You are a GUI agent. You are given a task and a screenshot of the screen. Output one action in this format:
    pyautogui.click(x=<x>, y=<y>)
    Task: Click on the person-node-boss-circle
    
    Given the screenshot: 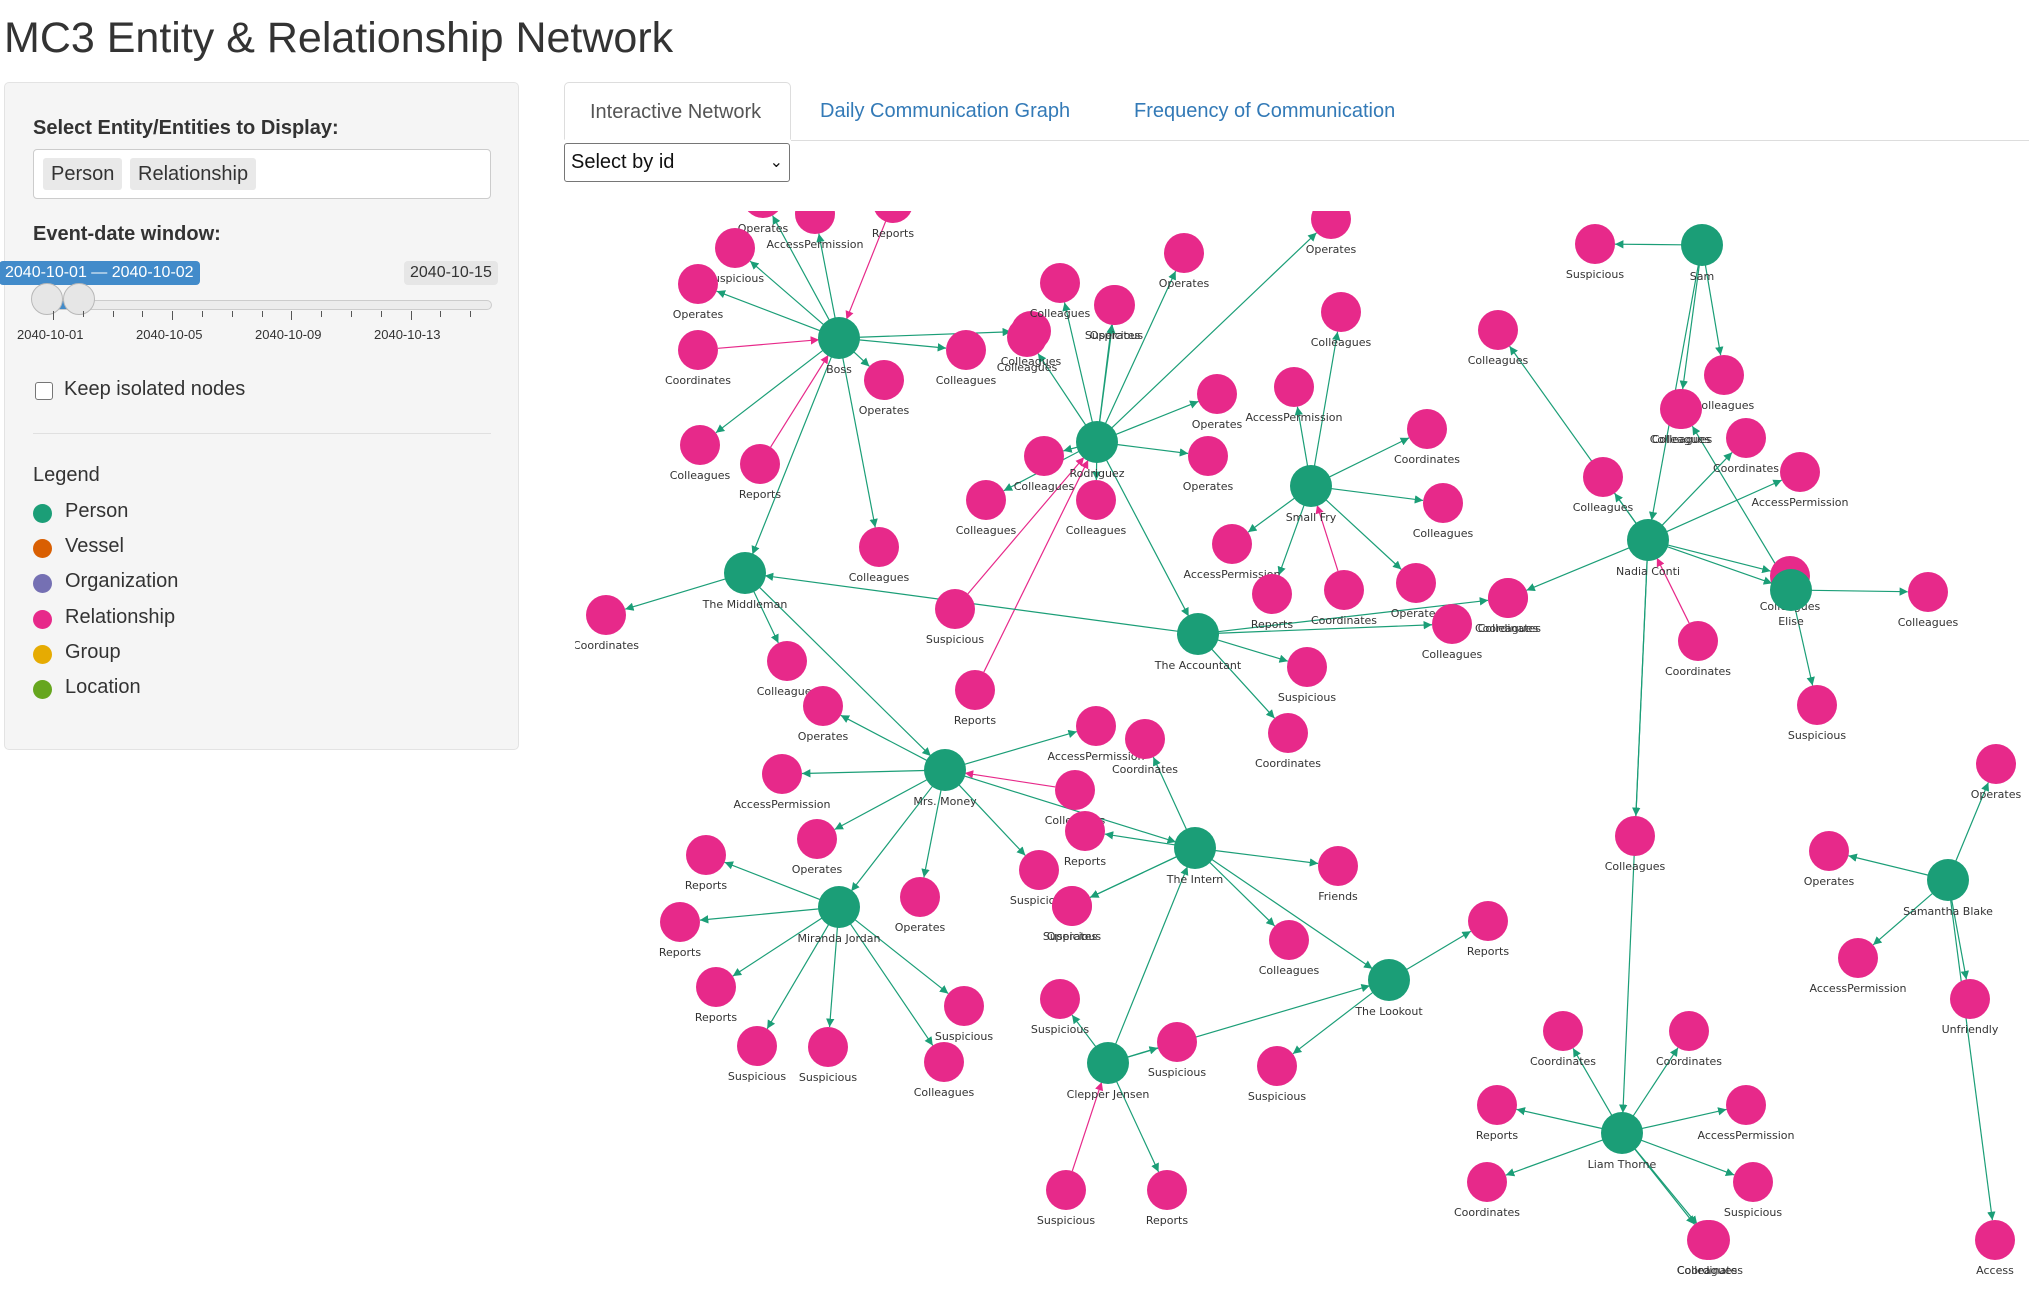 What is the action you would take?
    pyautogui.click(x=839, y=338)
    